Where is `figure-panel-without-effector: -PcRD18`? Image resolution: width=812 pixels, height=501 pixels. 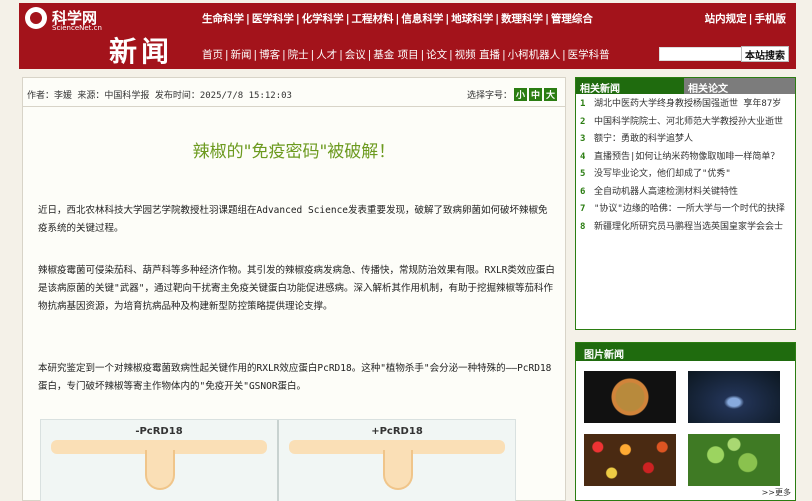 figure-panel-without-effector: -PcRD18 is located at coordinates (159, 460).